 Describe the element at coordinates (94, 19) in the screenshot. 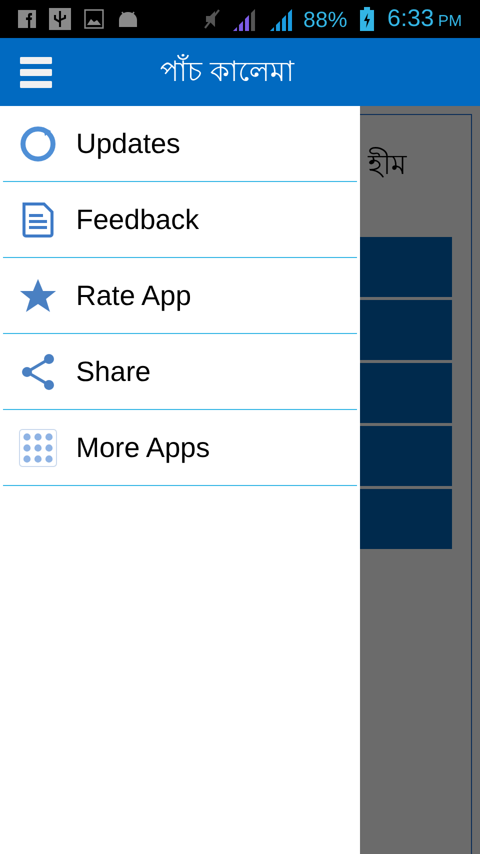

I see `image-icon` at that location.